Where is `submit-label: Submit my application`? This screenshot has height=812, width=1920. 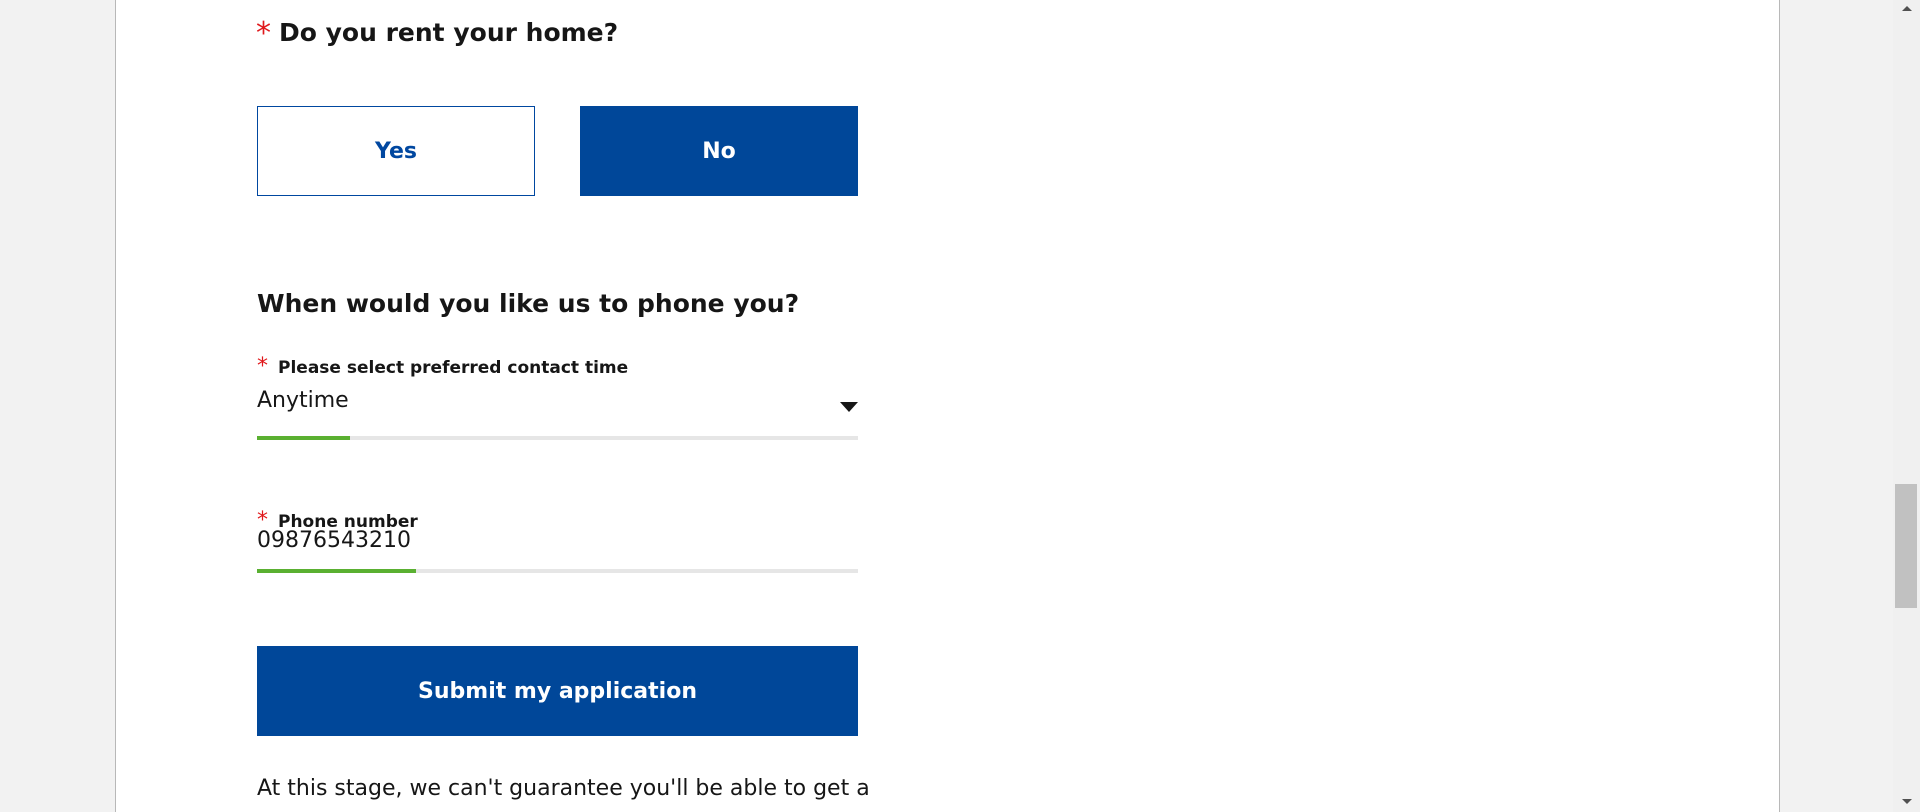
submit-label: Submit my application is located at coordinates (557, 691).